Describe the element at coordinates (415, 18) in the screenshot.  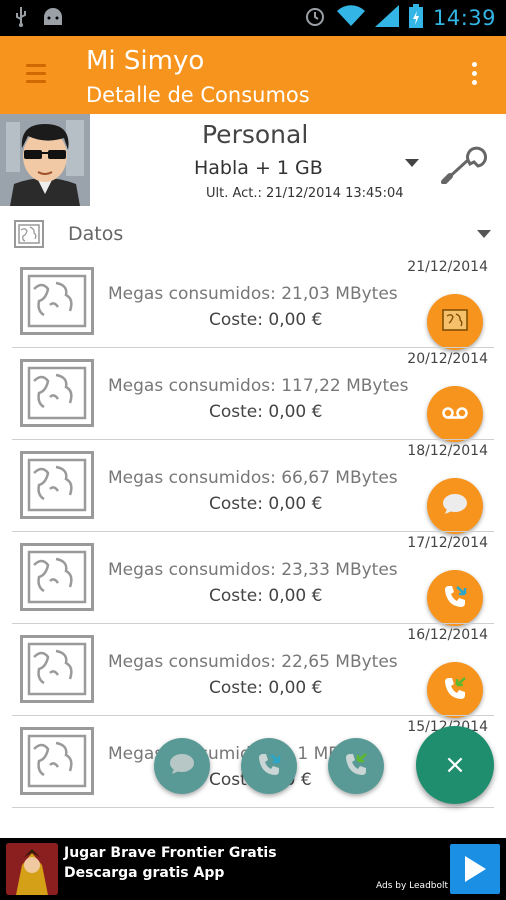
I see `battery-icon` at that location.